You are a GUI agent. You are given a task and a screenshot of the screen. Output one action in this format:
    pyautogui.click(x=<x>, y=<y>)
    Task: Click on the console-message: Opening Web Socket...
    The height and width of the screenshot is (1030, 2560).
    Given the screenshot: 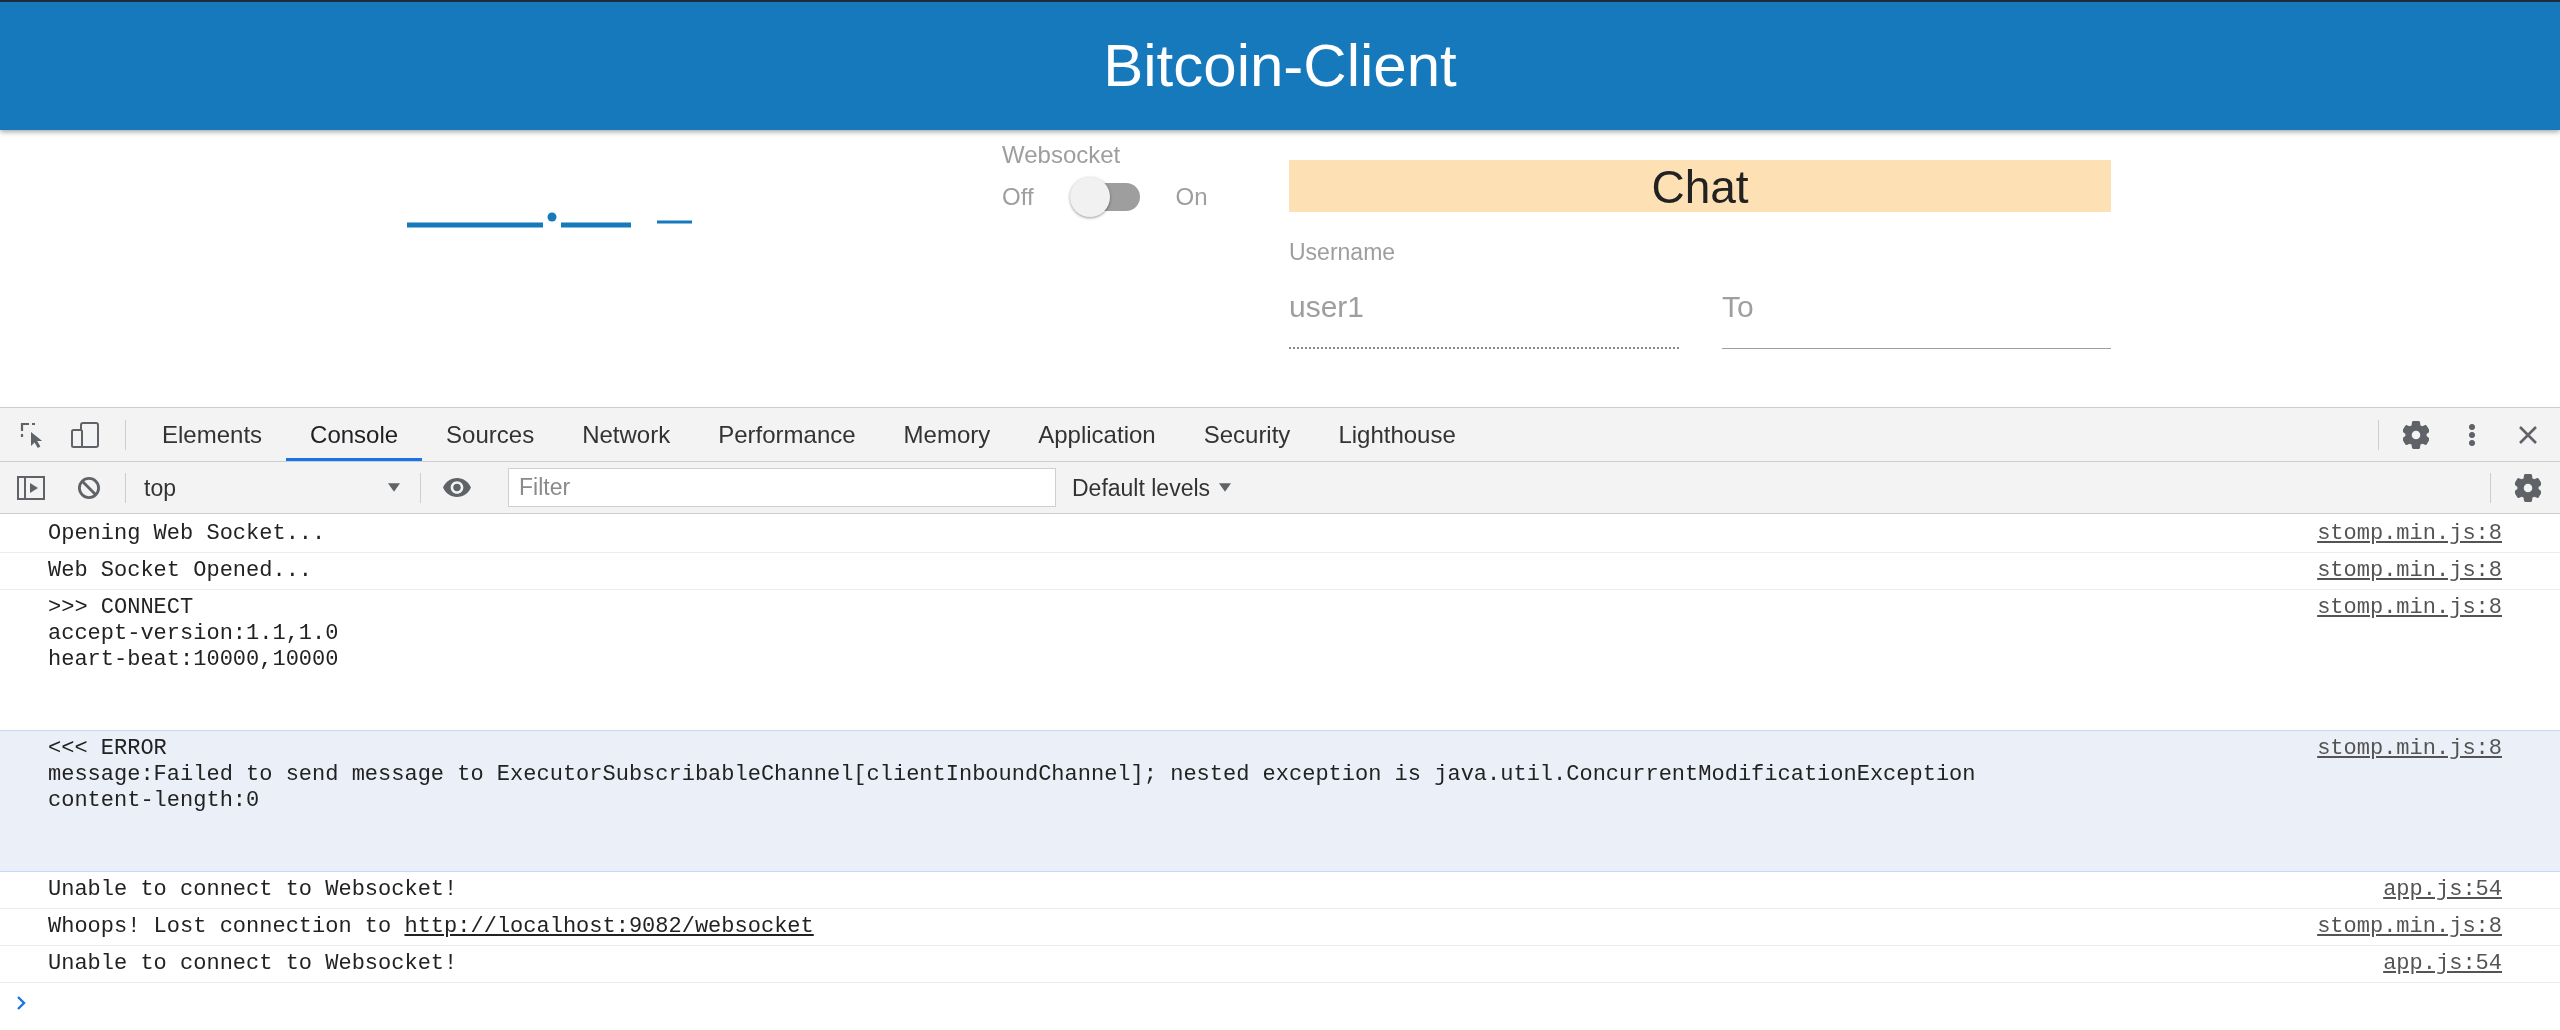 What is the action you would take?
    pyautogui.click(x=187, y=534)
    